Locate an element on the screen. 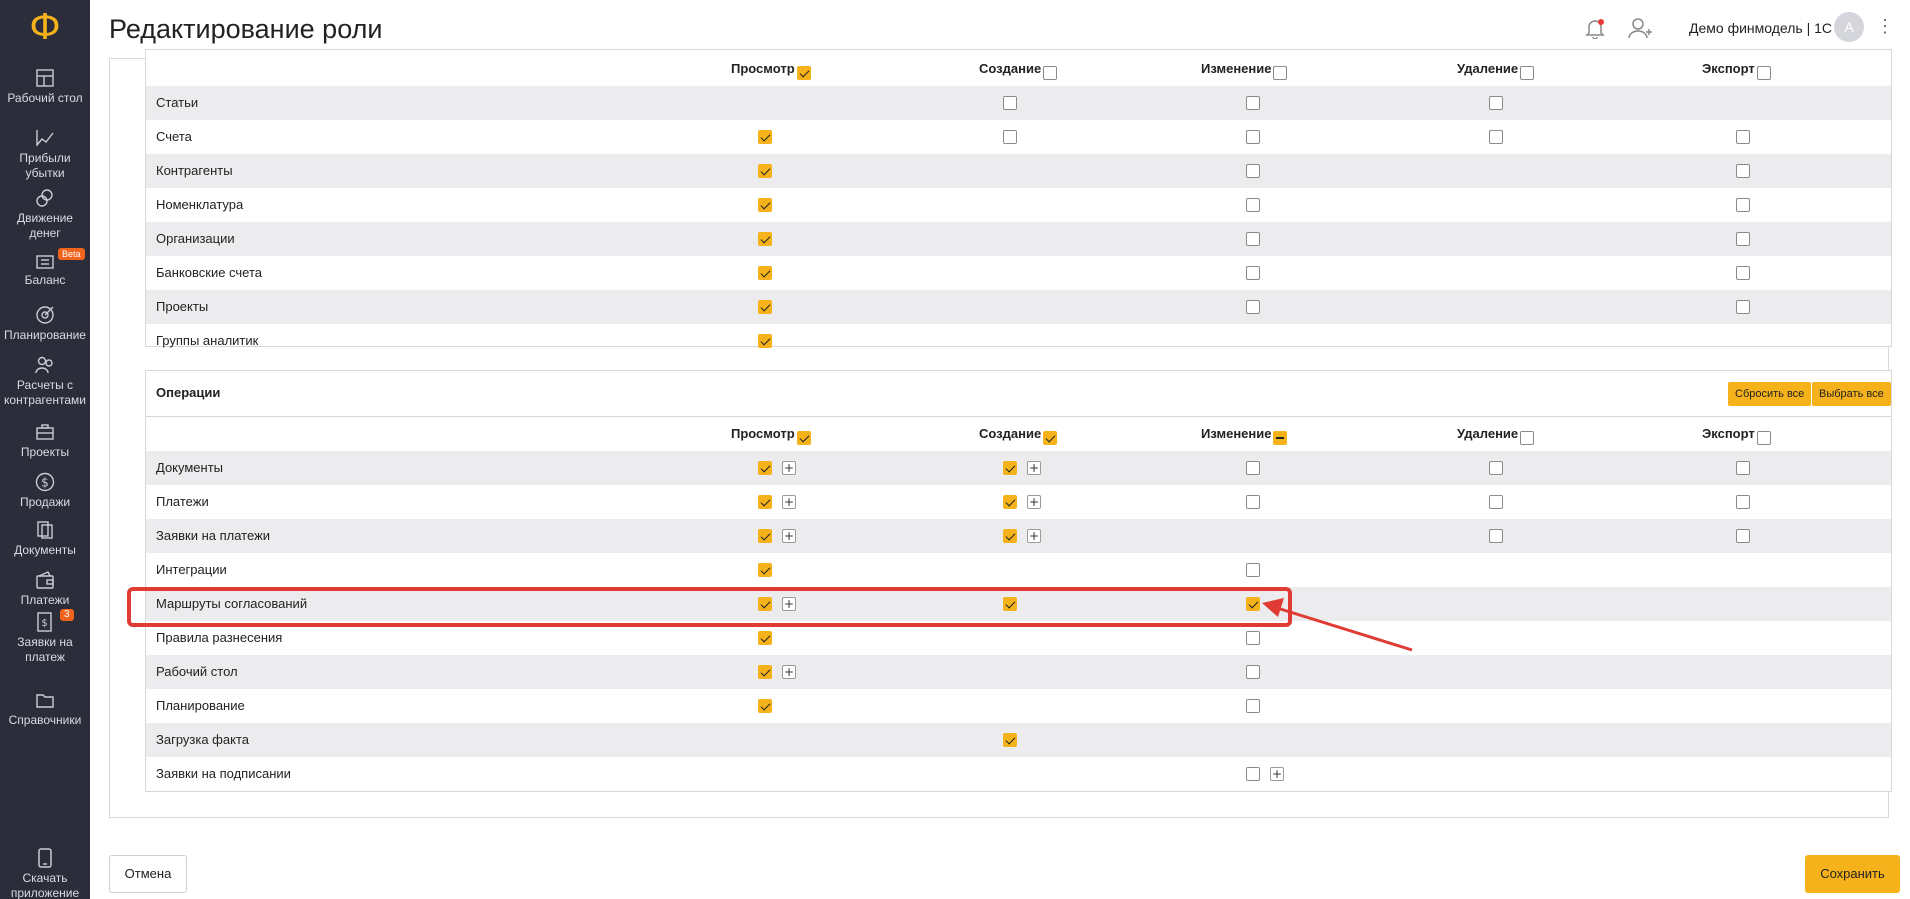 The image size is (1910, 899). table-row: Загрузка факта is located at coordinates (1018, 740).